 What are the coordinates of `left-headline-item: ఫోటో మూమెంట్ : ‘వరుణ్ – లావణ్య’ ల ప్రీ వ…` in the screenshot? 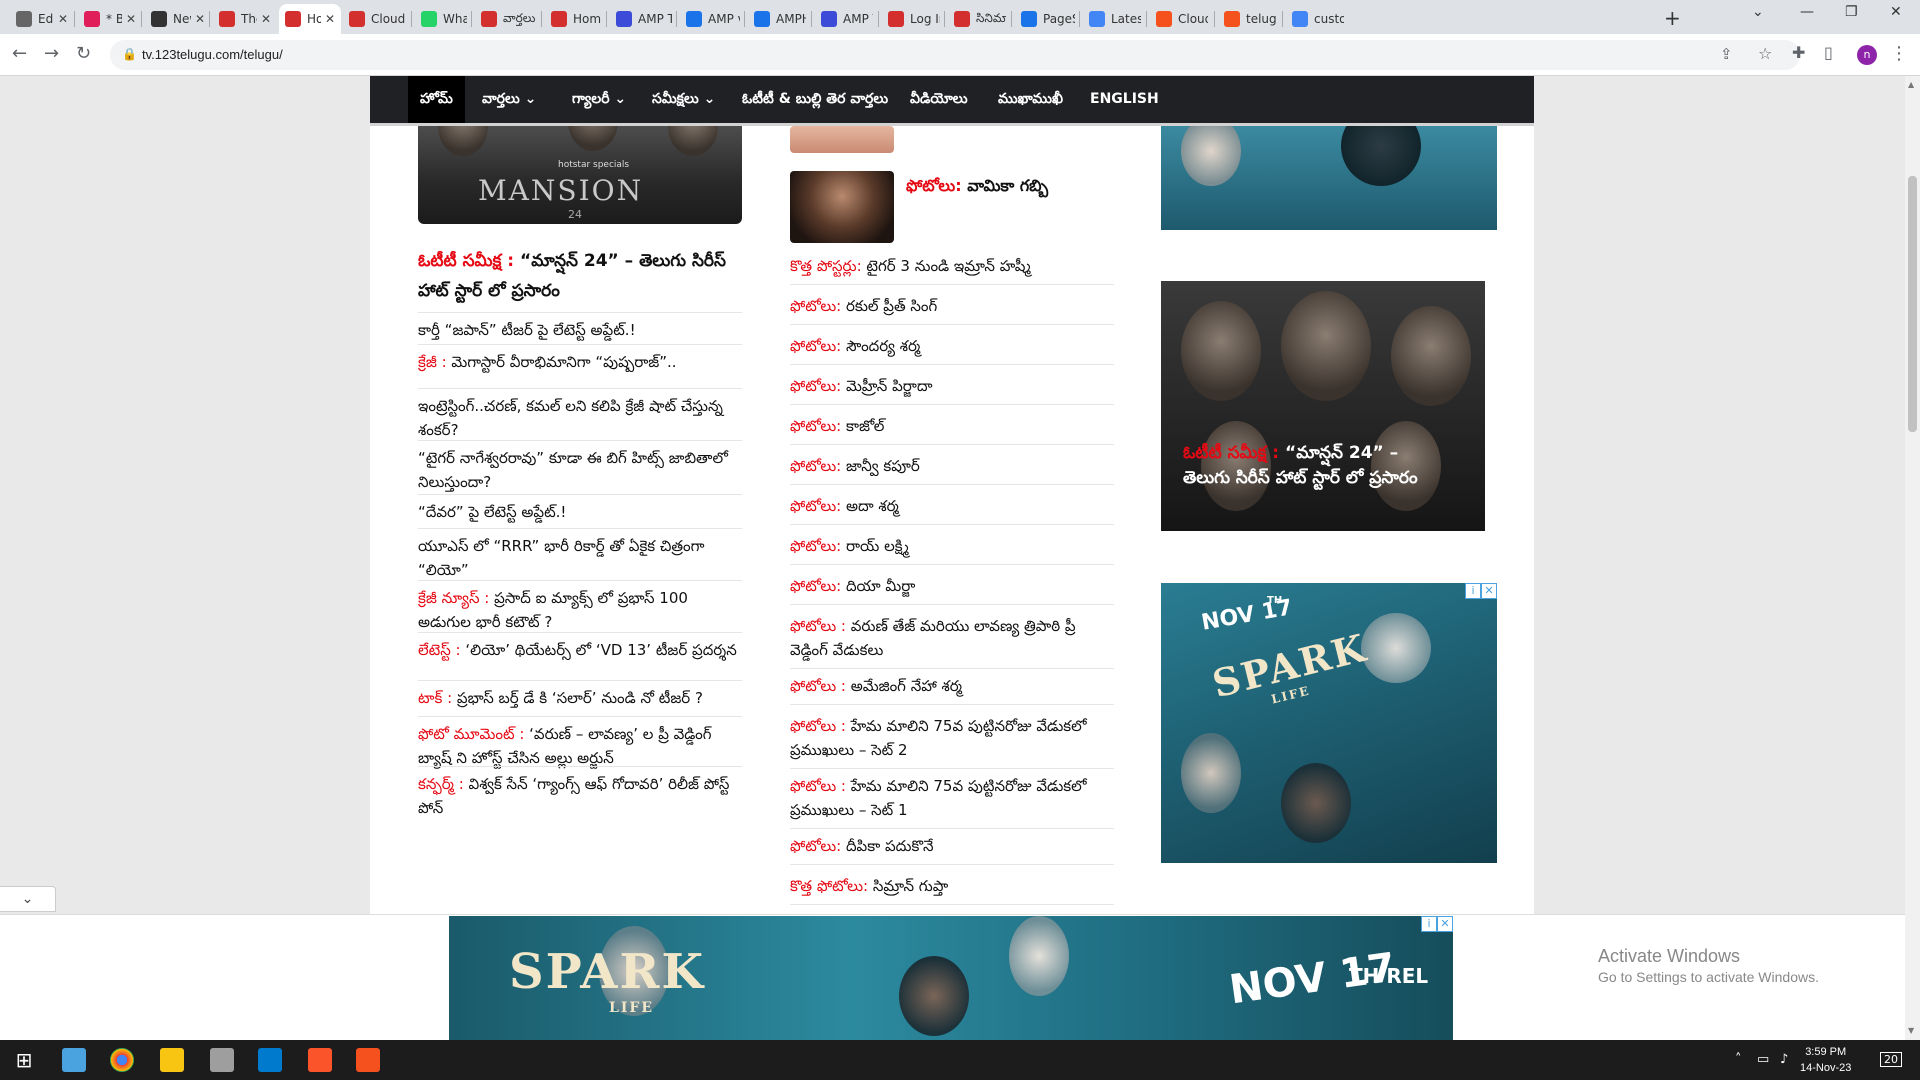 It's located at (580, 743).